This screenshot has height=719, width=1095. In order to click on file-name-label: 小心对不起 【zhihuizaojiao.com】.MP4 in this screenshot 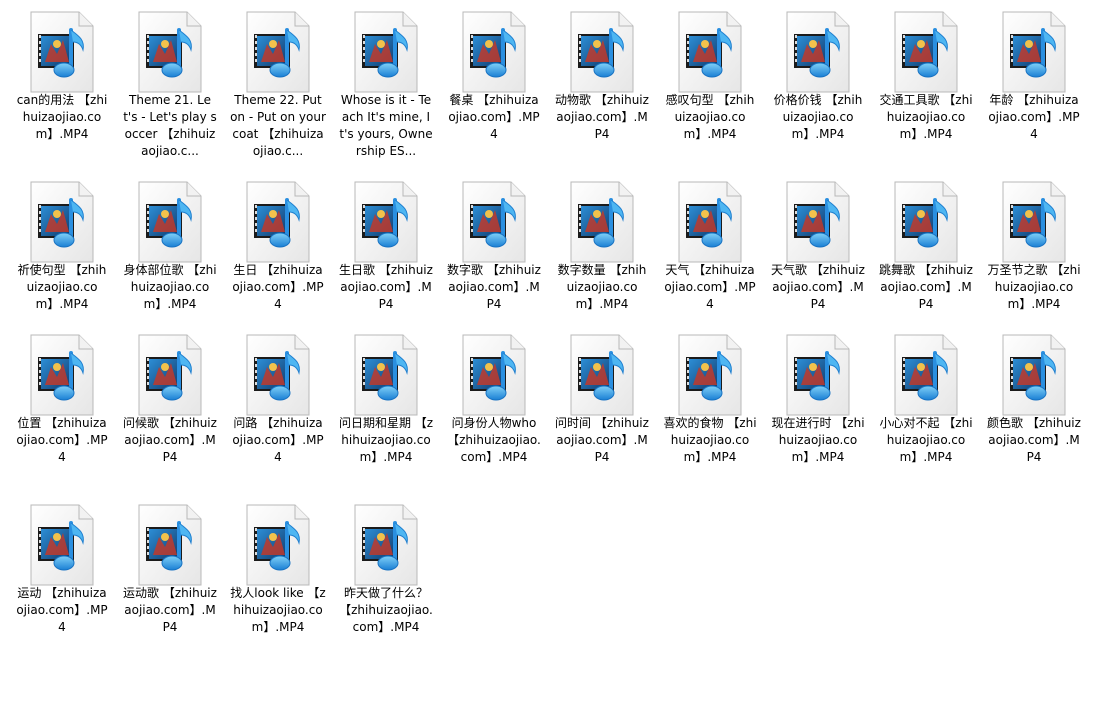, I will do `click(926, 440)`.